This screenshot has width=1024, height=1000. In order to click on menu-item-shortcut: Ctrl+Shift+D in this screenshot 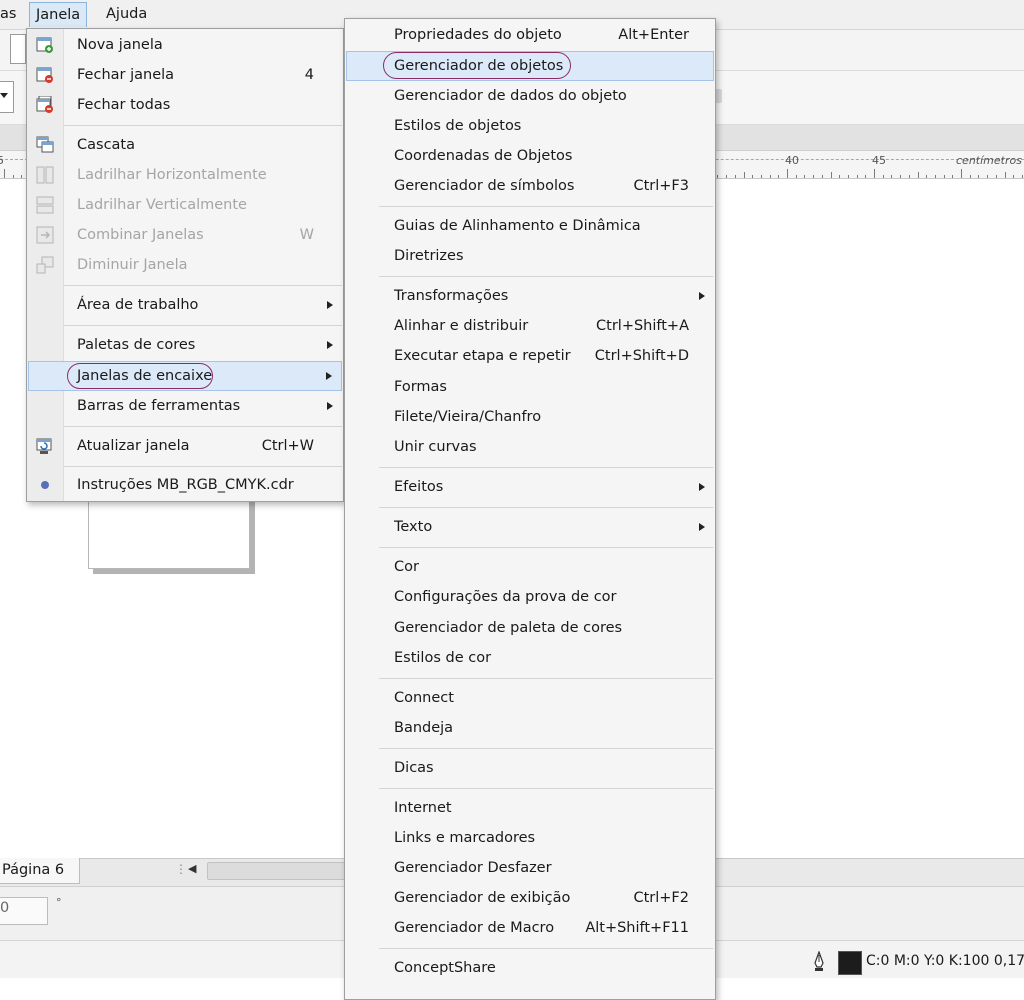, I will do `click(641, 356)`.